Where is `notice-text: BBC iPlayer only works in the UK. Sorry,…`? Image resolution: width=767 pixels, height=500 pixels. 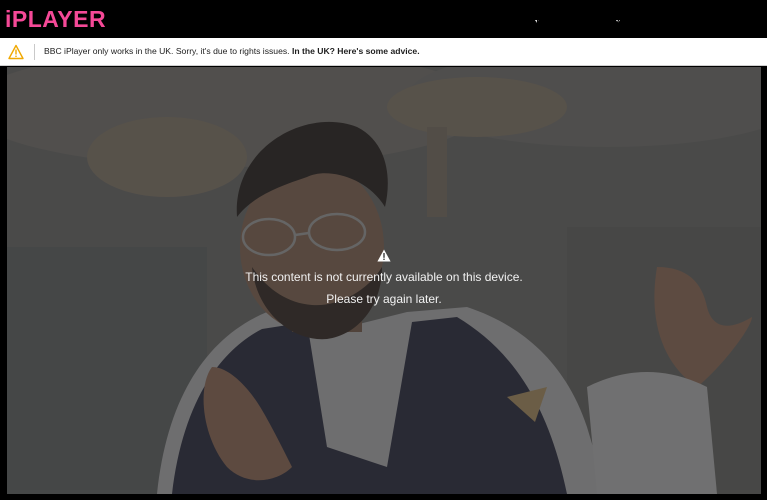
notice-text: BBC iPlayer only works in the UK. Sorry,… is located at coordinates (167, 51).